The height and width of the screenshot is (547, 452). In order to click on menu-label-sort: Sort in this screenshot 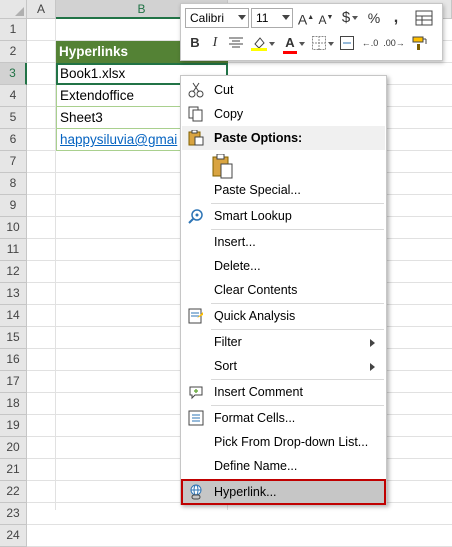, I will do `click(225, 366)`.